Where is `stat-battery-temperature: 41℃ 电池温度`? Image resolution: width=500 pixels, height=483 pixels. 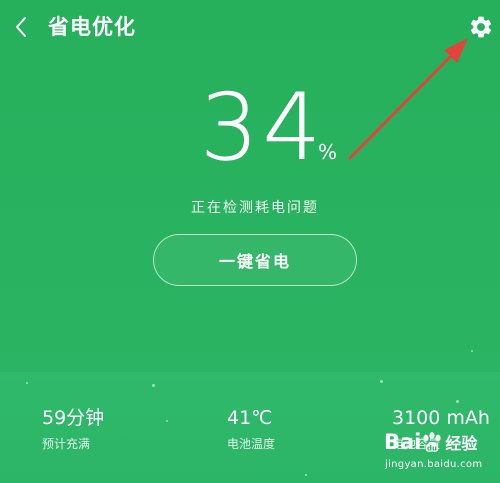 stat-battery-temperature: 41℃ 电池温度 is located at coordinates (251, 429).